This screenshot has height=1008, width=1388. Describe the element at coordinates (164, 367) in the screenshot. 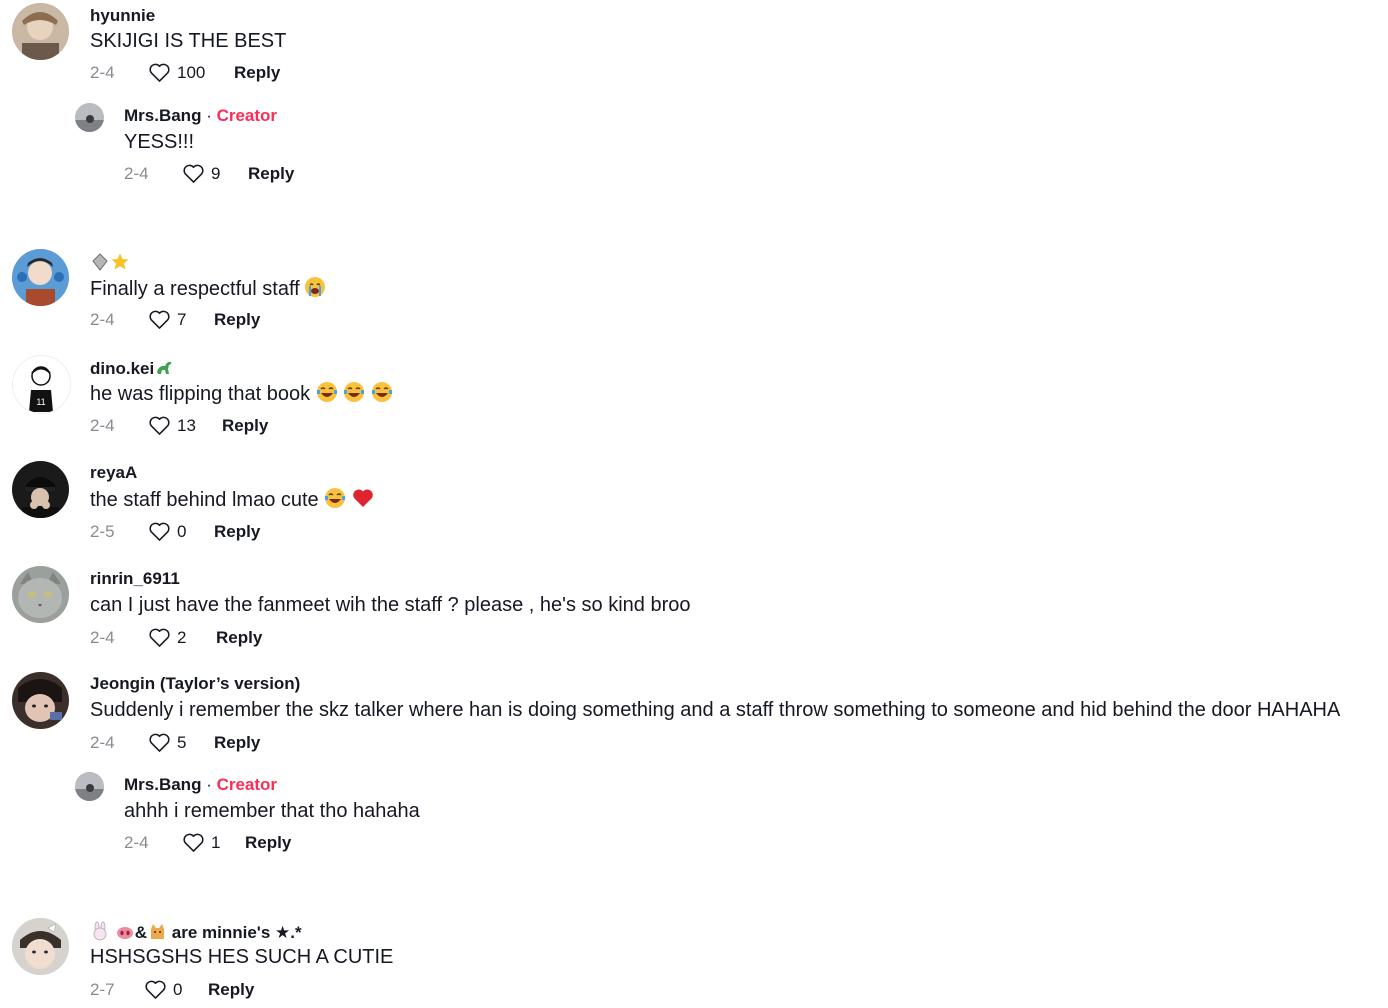

I see `dinosaur-icon` at that location.